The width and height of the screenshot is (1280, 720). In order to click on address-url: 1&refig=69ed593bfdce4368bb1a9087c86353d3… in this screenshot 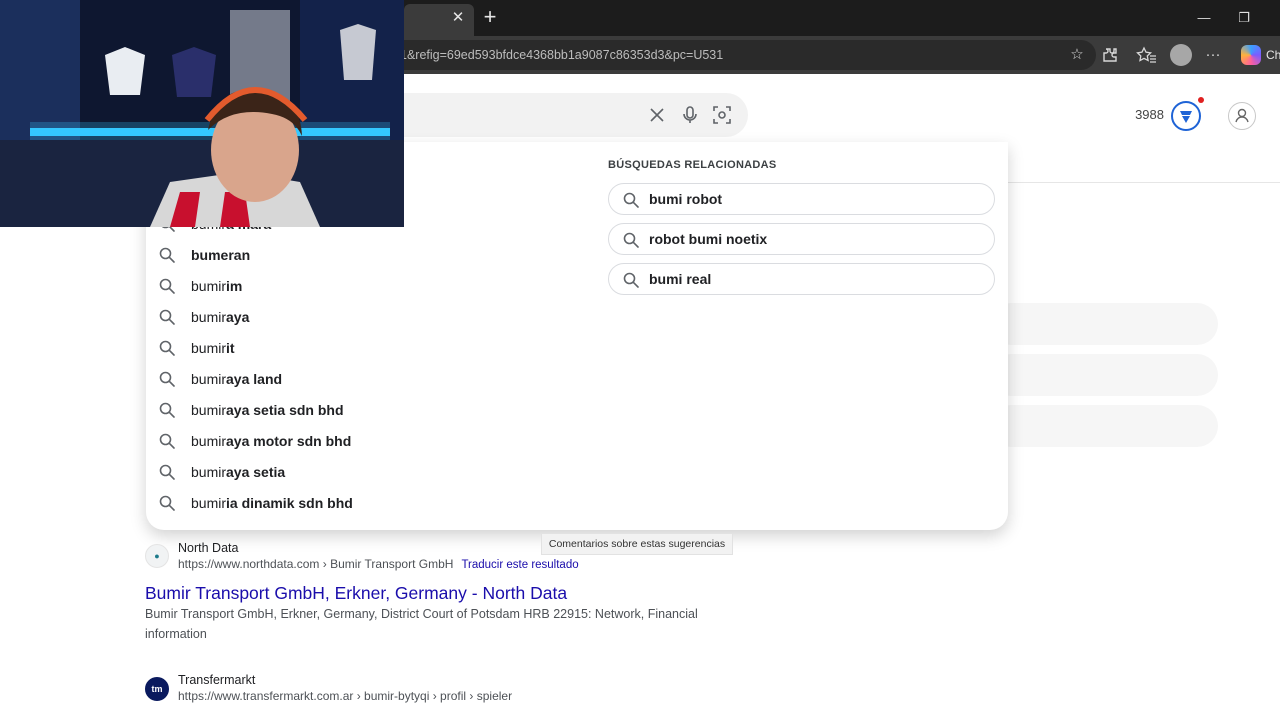, I will do `click(561, 55)`.